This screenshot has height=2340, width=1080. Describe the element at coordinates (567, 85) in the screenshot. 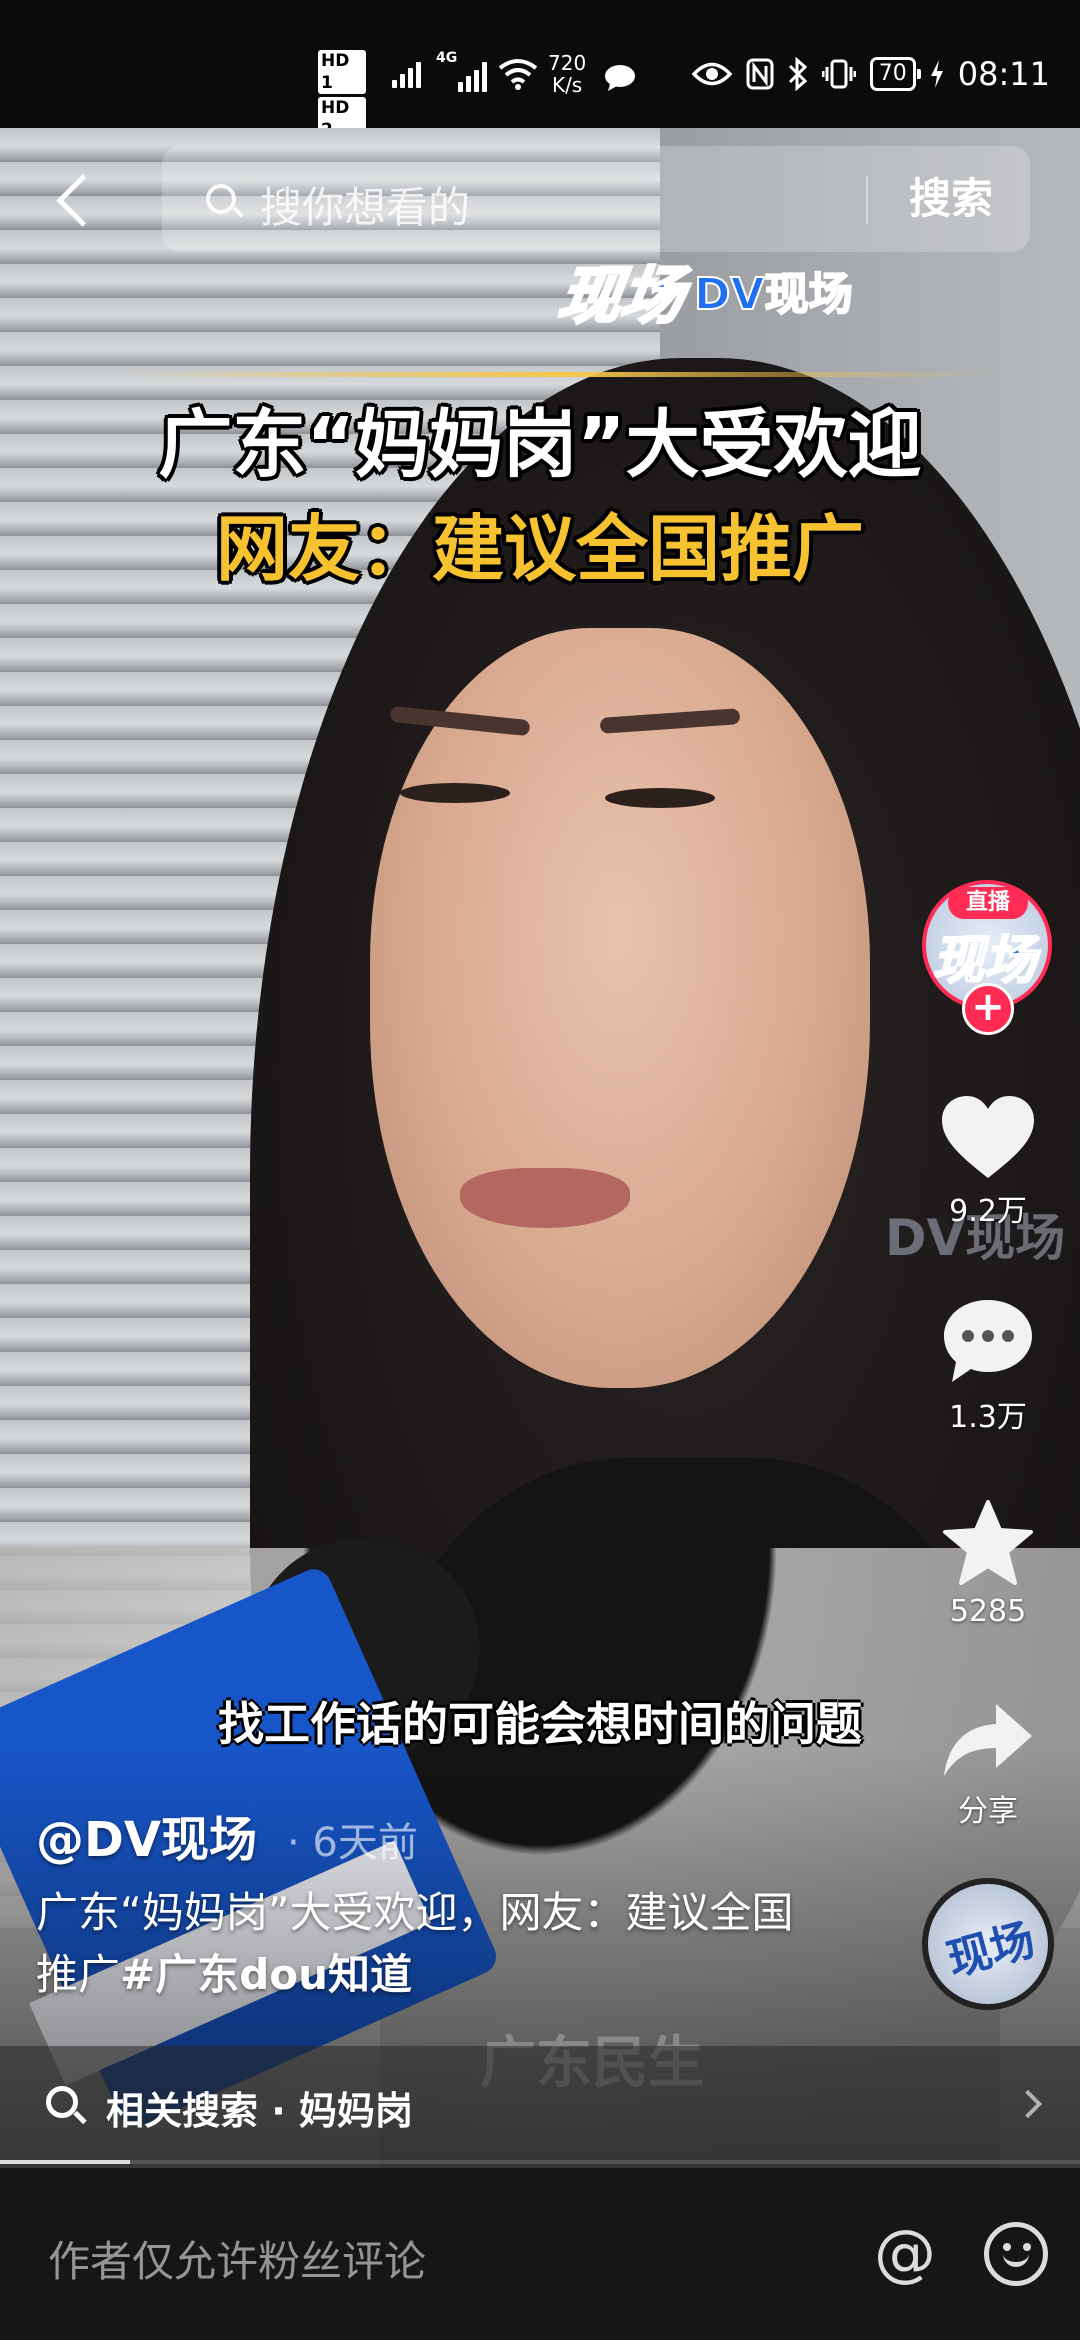

I see `net-speed-unit: K/s` at that location.